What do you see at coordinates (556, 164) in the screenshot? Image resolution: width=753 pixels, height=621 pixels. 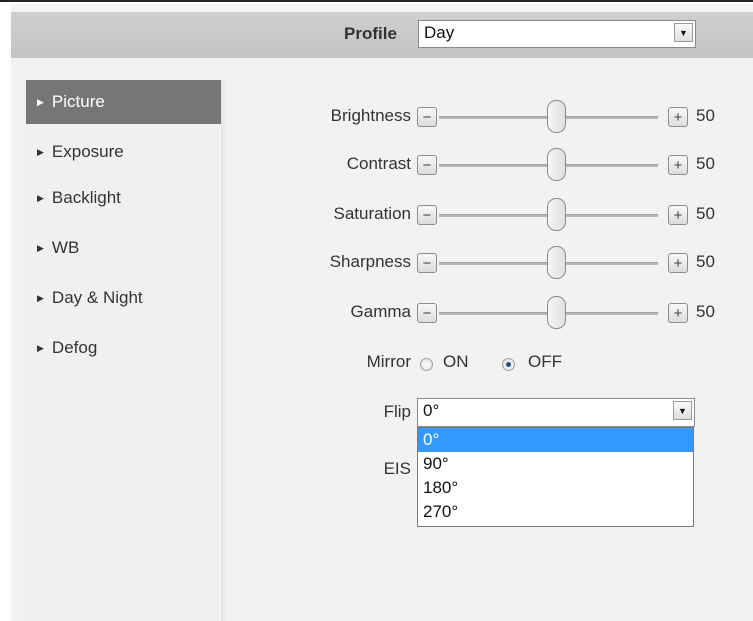 I see `contrast-slider-handle` at bounding box center [556, 164].